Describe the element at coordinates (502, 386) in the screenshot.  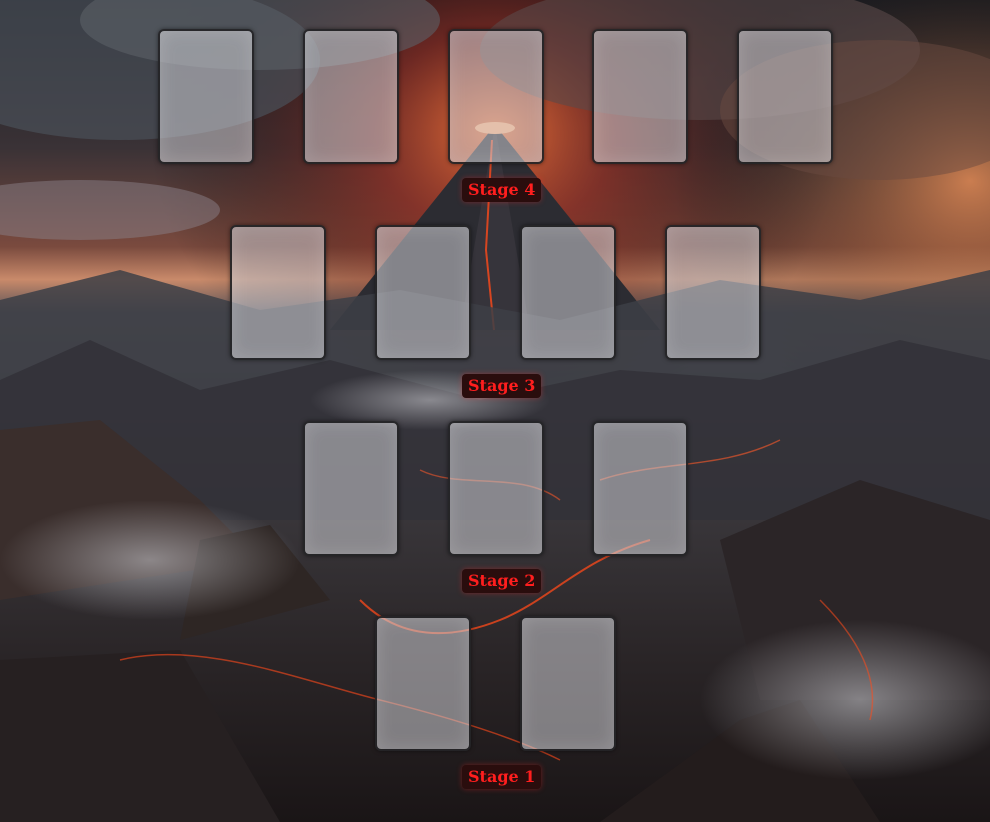
I see `stage-3-label: Stage 3` at that location.